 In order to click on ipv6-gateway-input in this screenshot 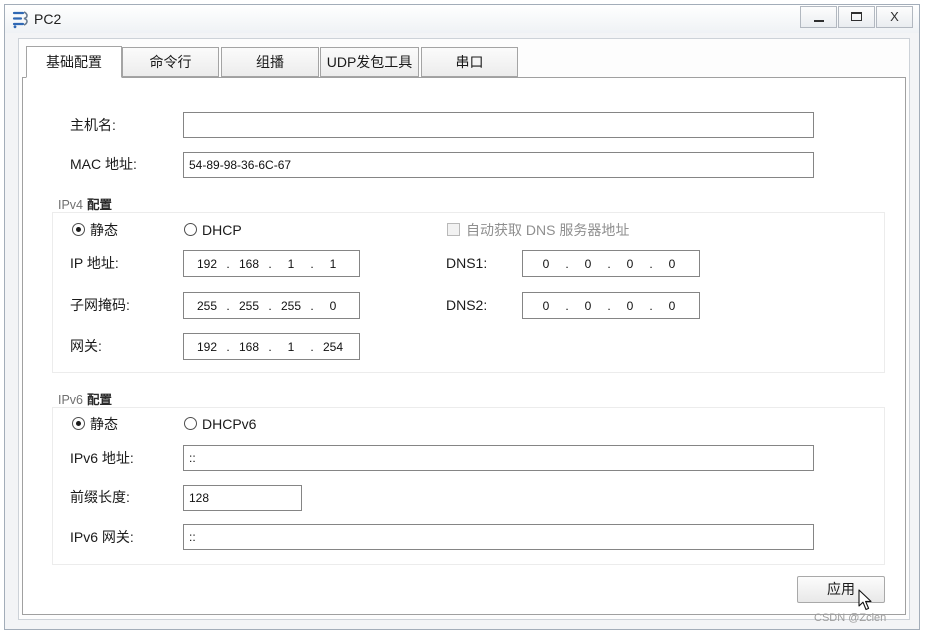, I will do `click(498, 537)`.